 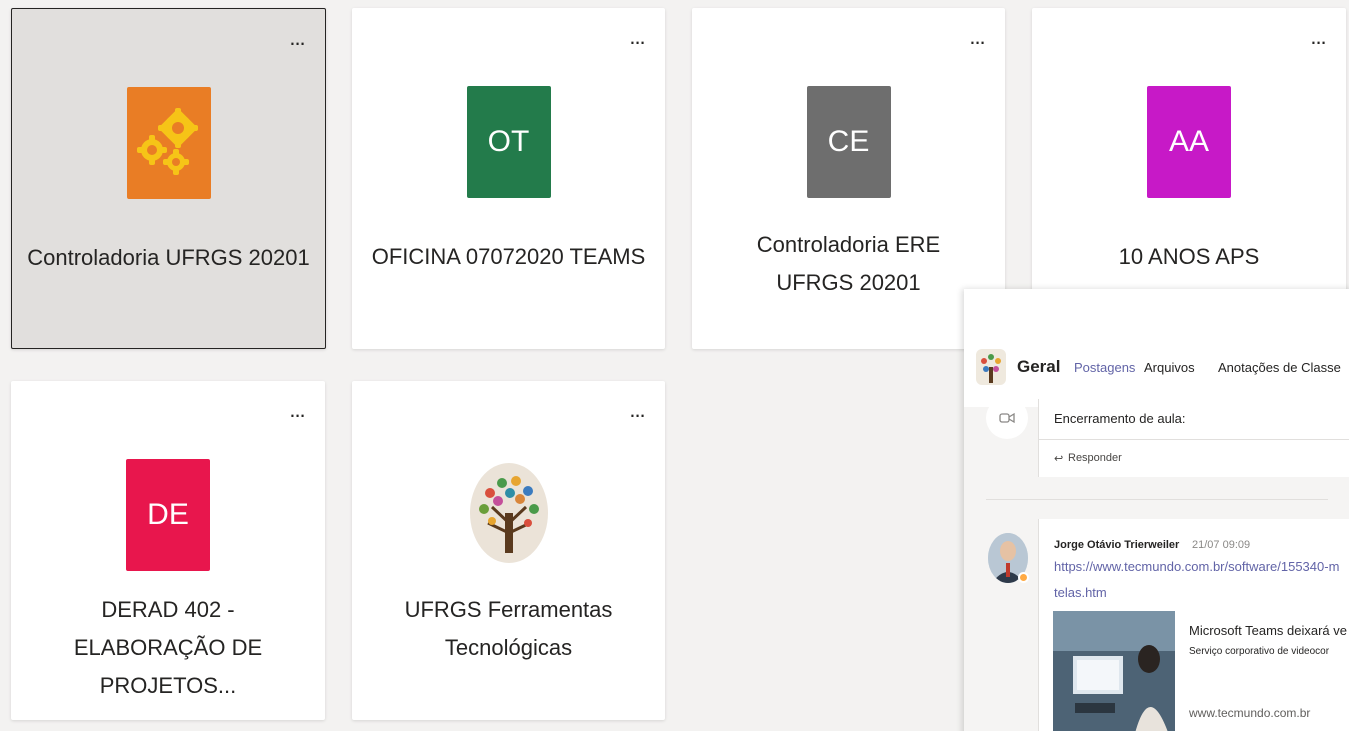 I want to click on team-name: 10 ANOS APS, so click(x=1189, y=256).